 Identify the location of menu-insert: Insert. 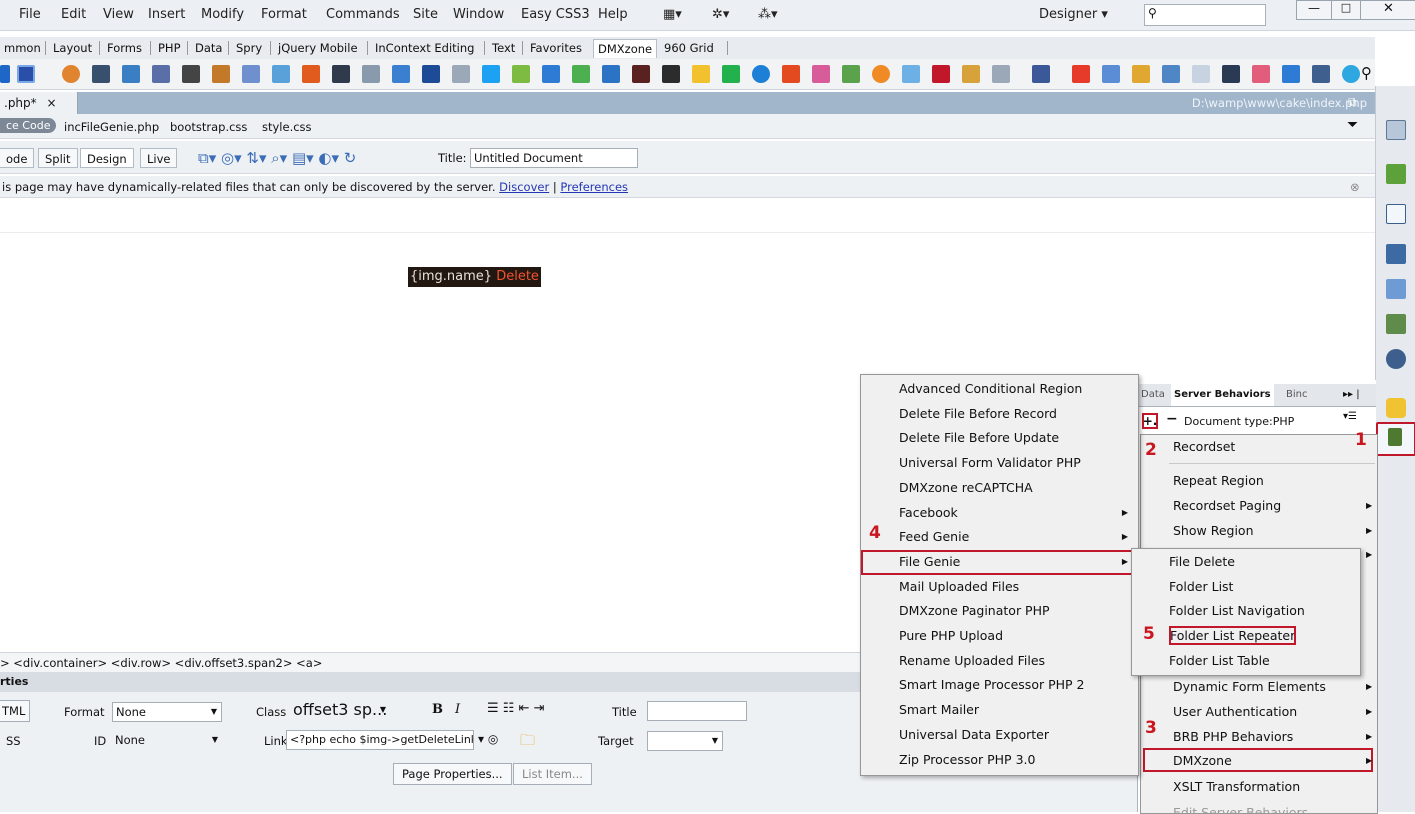
(166, 14).